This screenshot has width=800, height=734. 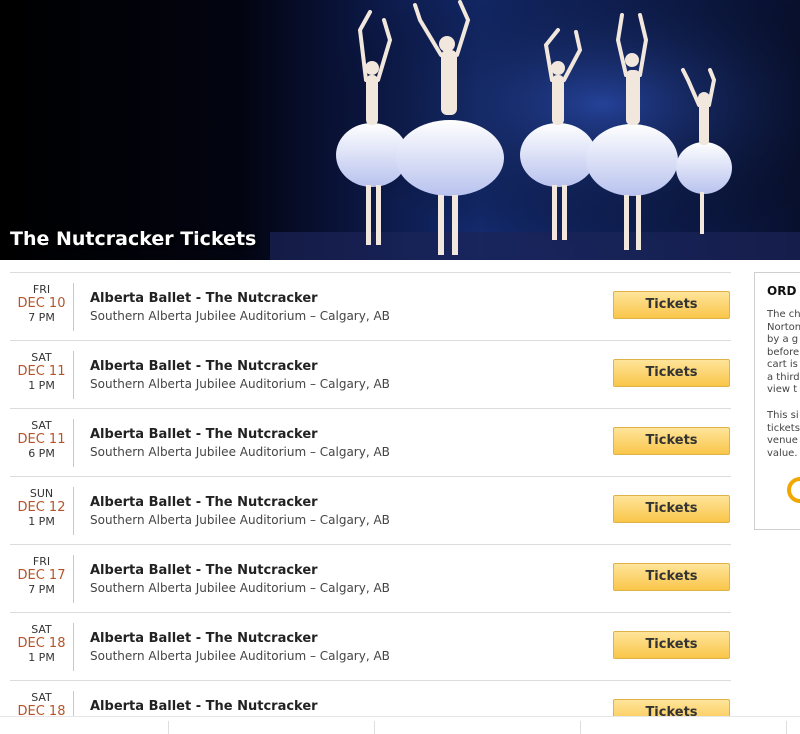 What do you see at coordinates (782, 440) in the screenshot?
I see `panel-text-line: venue` at bounding box center [782, 440].